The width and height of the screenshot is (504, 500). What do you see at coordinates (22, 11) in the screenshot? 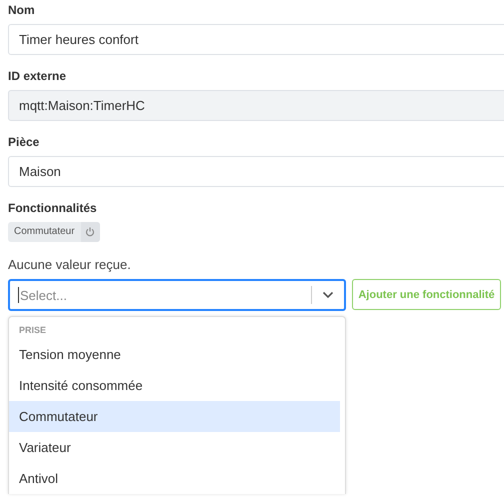
I see `field-label: Nom` at bounding box center [22, 11].